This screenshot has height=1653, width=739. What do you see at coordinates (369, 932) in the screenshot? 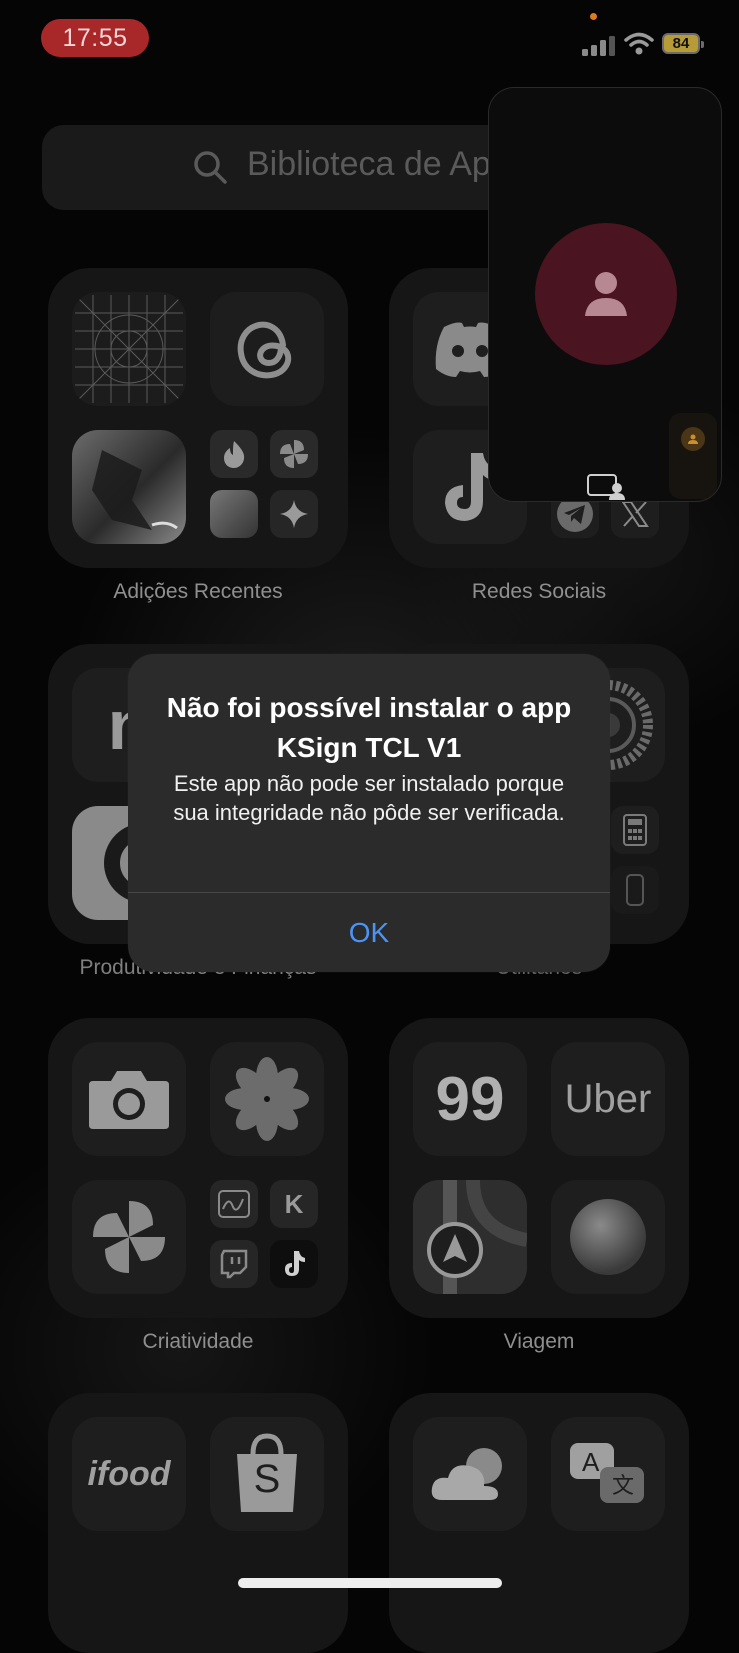
I see `ok-button: OK` at bounding box center [369, 932].